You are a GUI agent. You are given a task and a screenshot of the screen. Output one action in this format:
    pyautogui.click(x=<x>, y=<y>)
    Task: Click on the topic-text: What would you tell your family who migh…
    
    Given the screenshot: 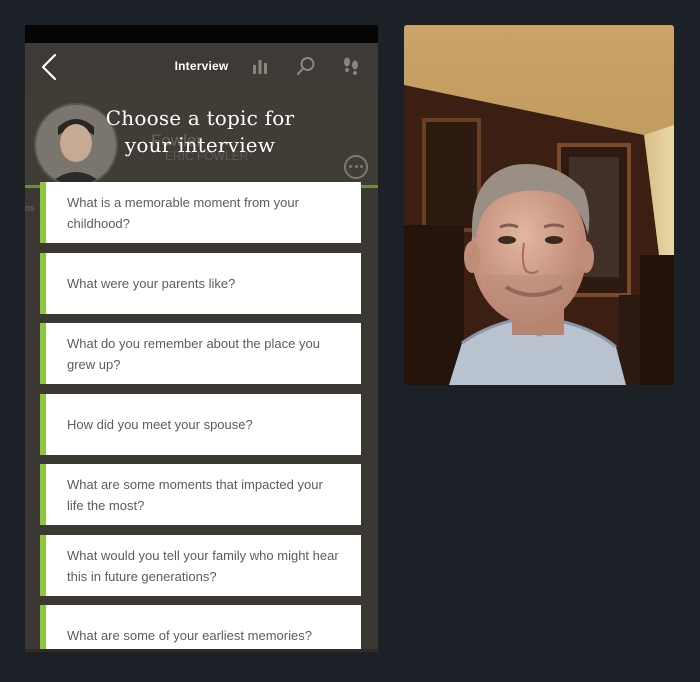 What is the action you would take?
    pyautogui.click(x=203, y=565)
    